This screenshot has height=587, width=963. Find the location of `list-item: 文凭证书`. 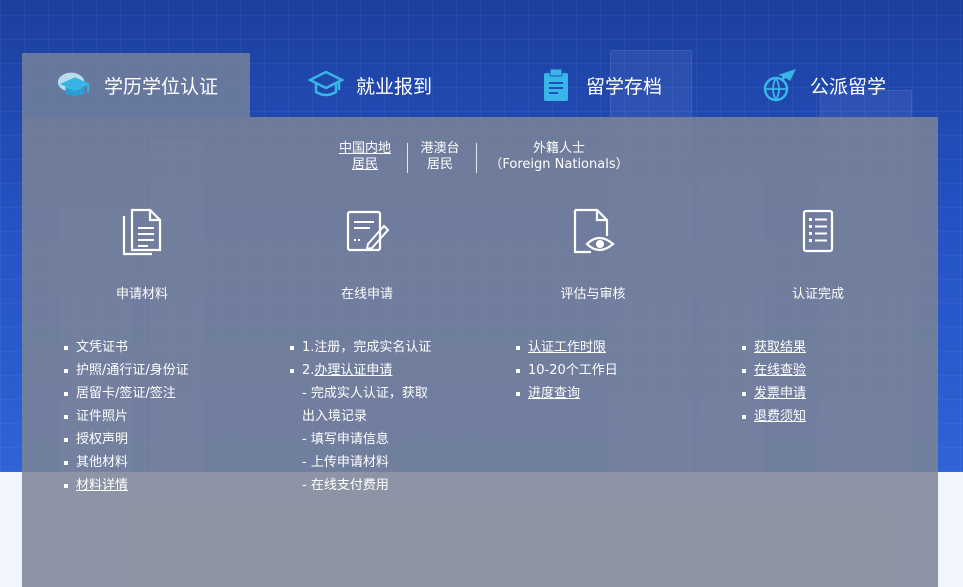

list-item: 文凭证书 is located at coordinates (164, 347).